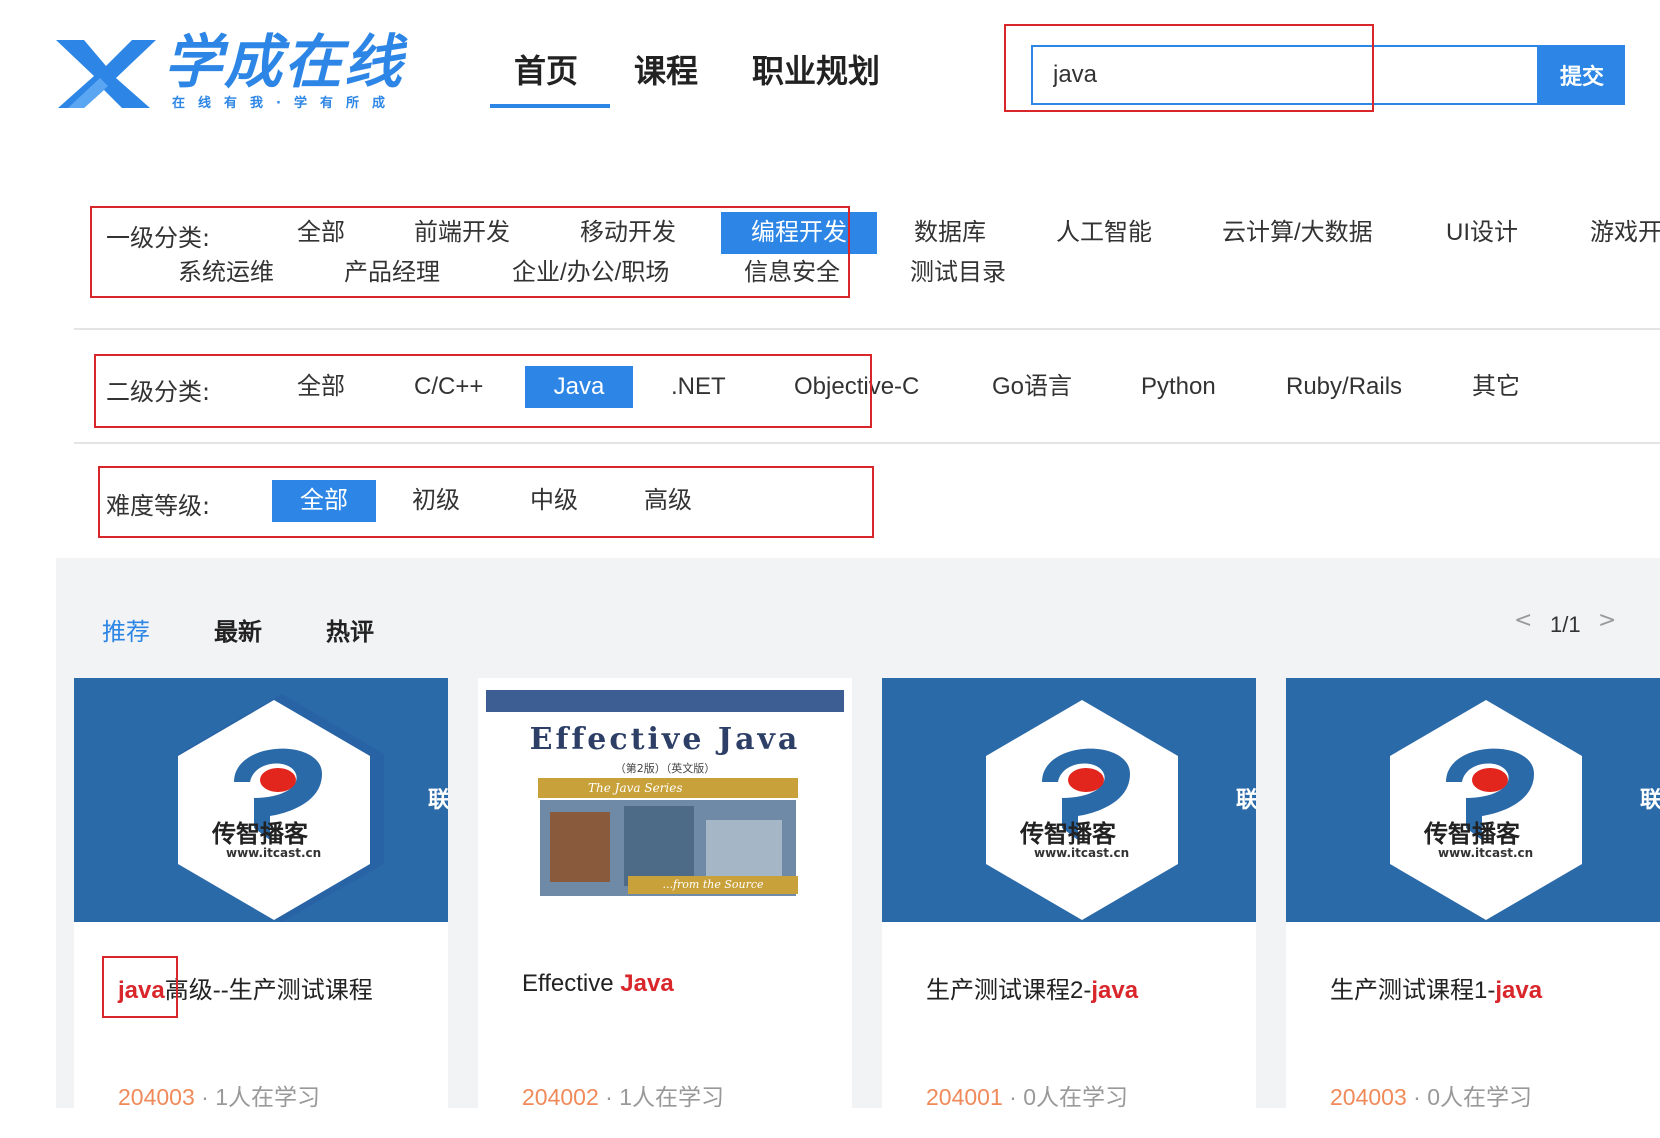 The height and width of the screenshot is (1138, 1660). I want to click on level1-option-game: 游戏开, so click(1625, 233).